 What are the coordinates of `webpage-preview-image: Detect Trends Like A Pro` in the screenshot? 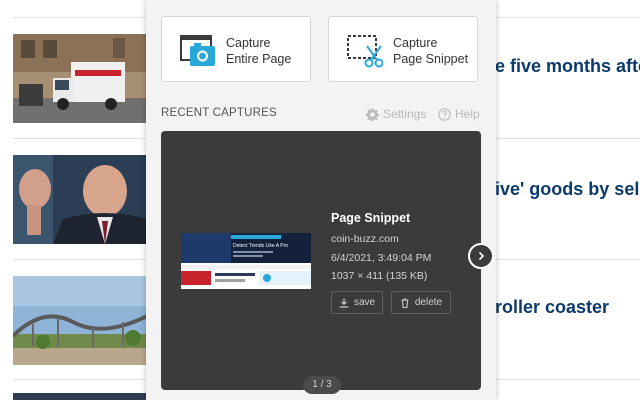 It's located at (246, 261).